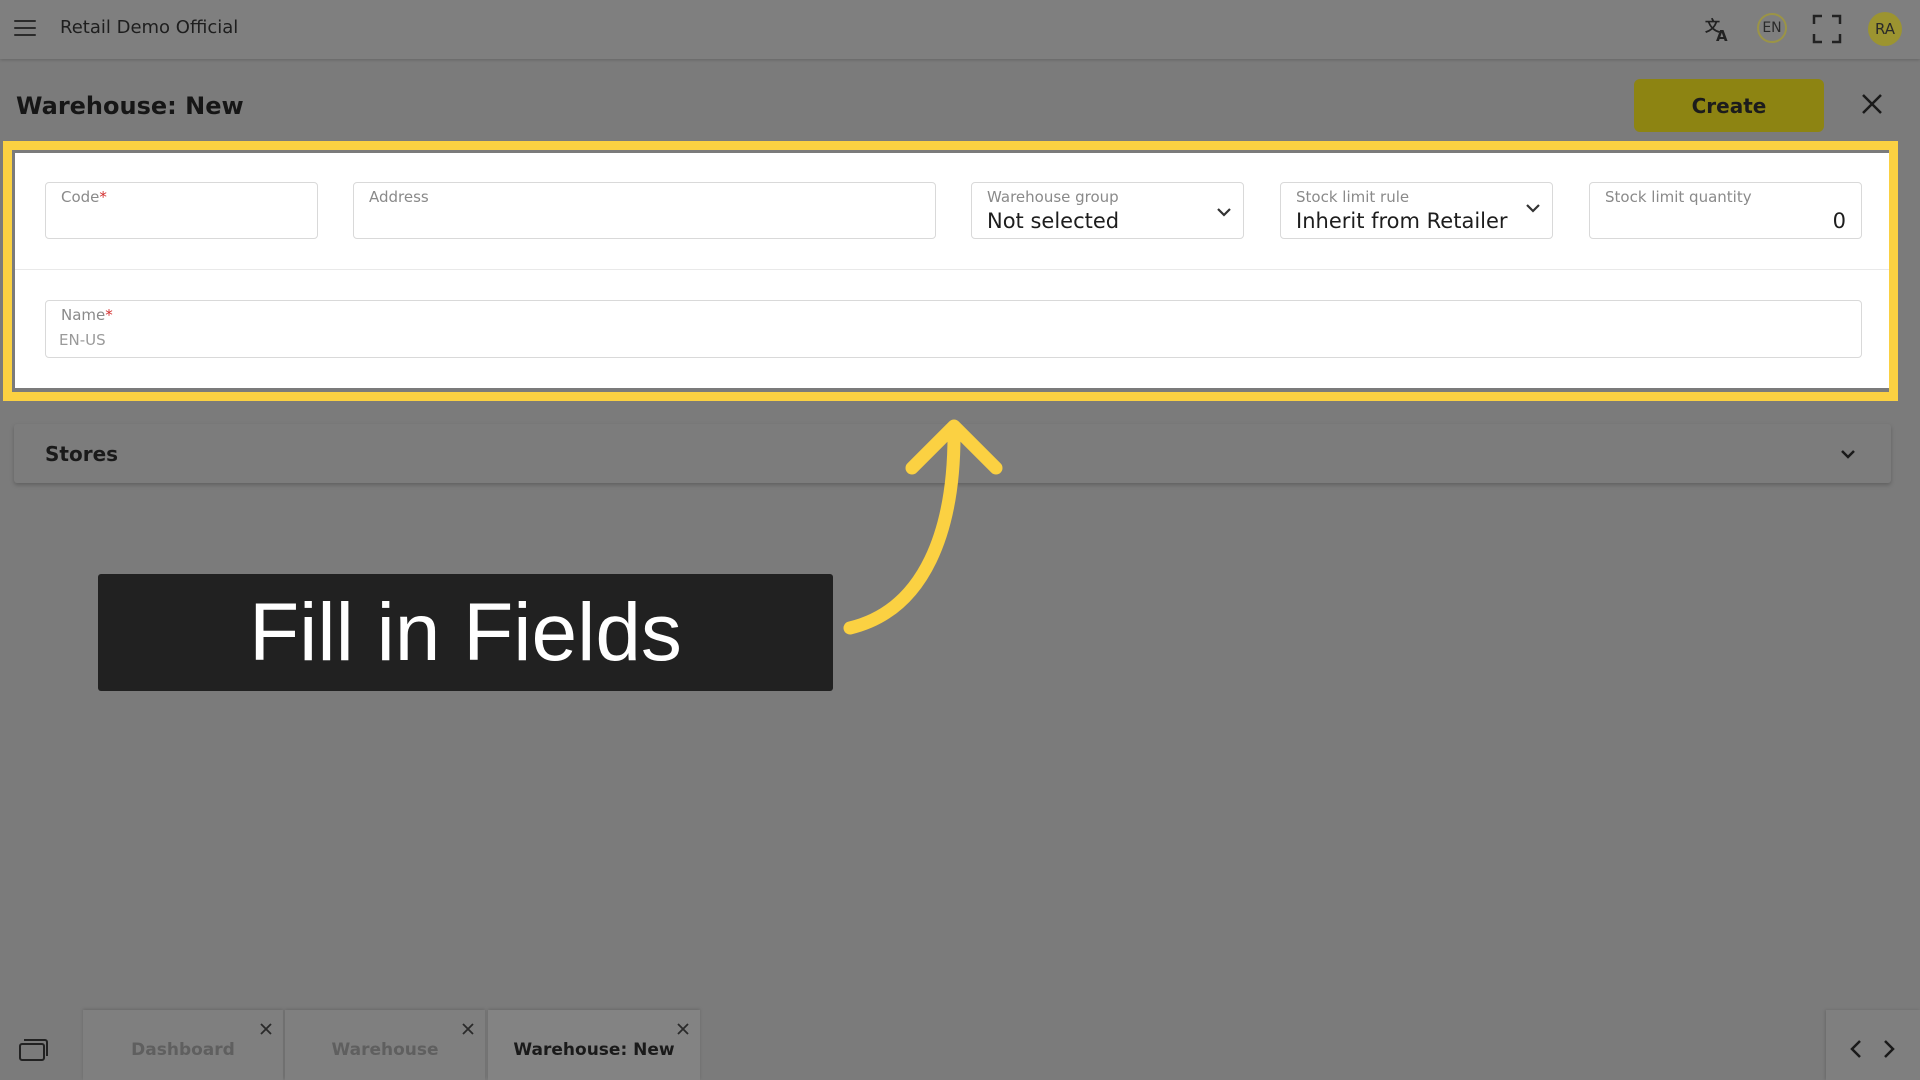 This screenshot has width=1920, height=1080. I want to click on app-title: Retail Demo Official, so click(149, 27).